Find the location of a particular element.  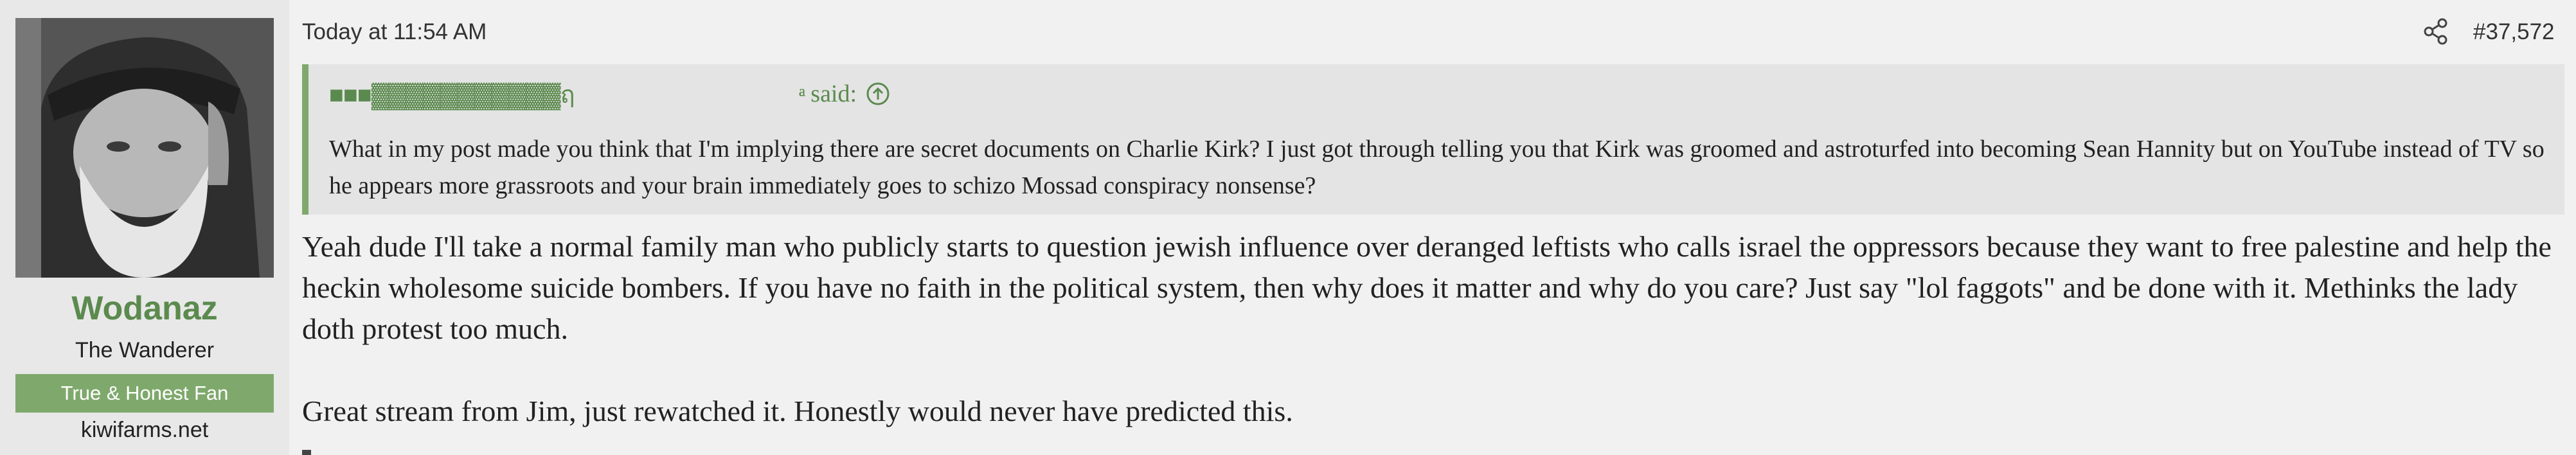

avatar is located at coordinates (144, 148).